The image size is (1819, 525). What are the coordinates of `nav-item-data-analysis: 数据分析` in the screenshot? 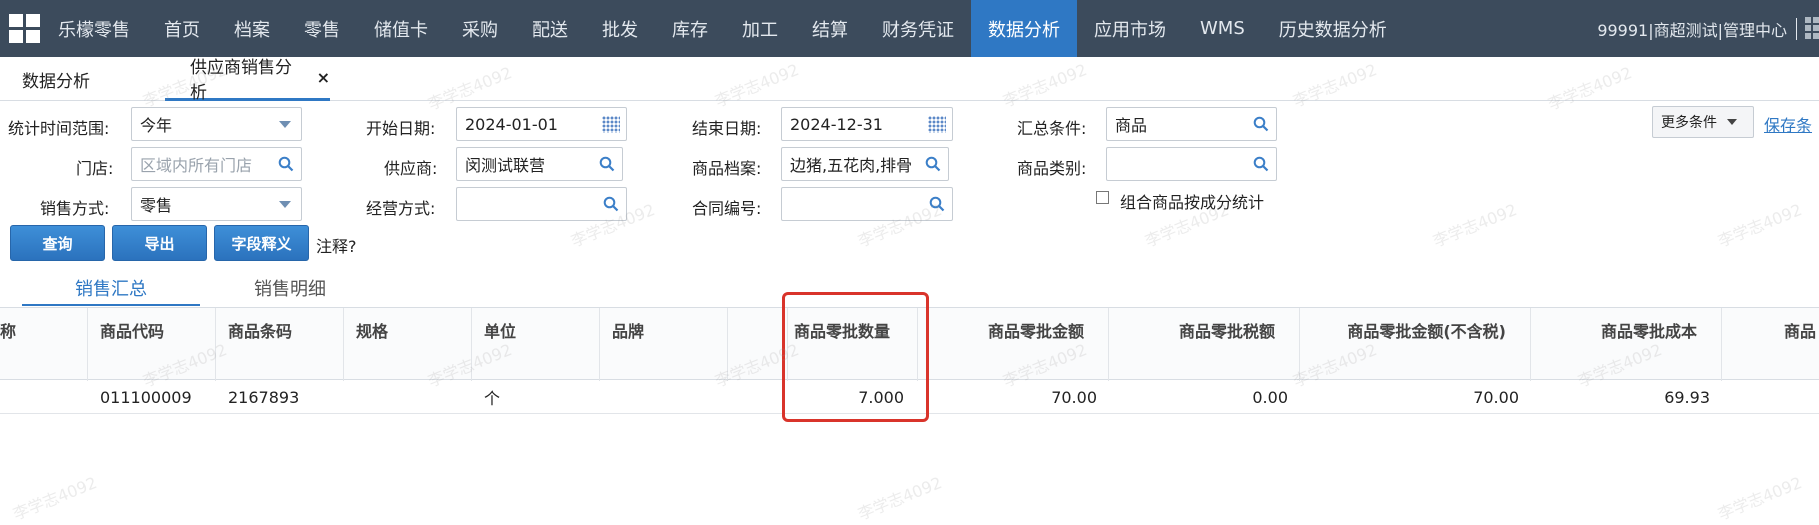 It's located at (1024, 28).